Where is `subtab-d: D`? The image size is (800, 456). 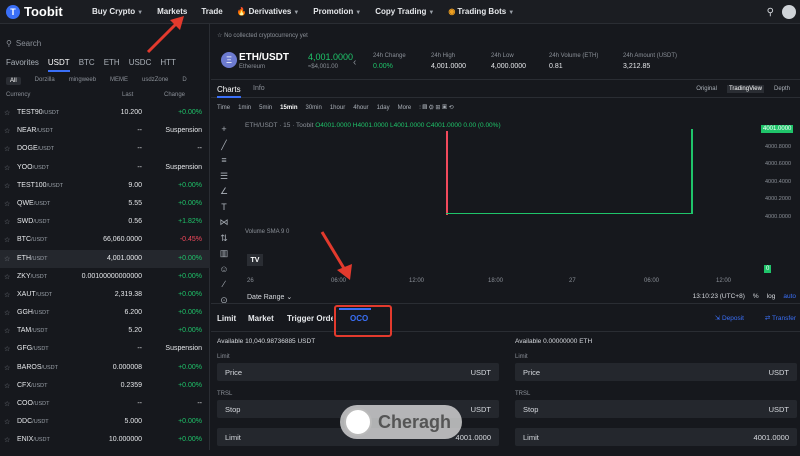 subtab-d: D is located at coordinates (184, 81).